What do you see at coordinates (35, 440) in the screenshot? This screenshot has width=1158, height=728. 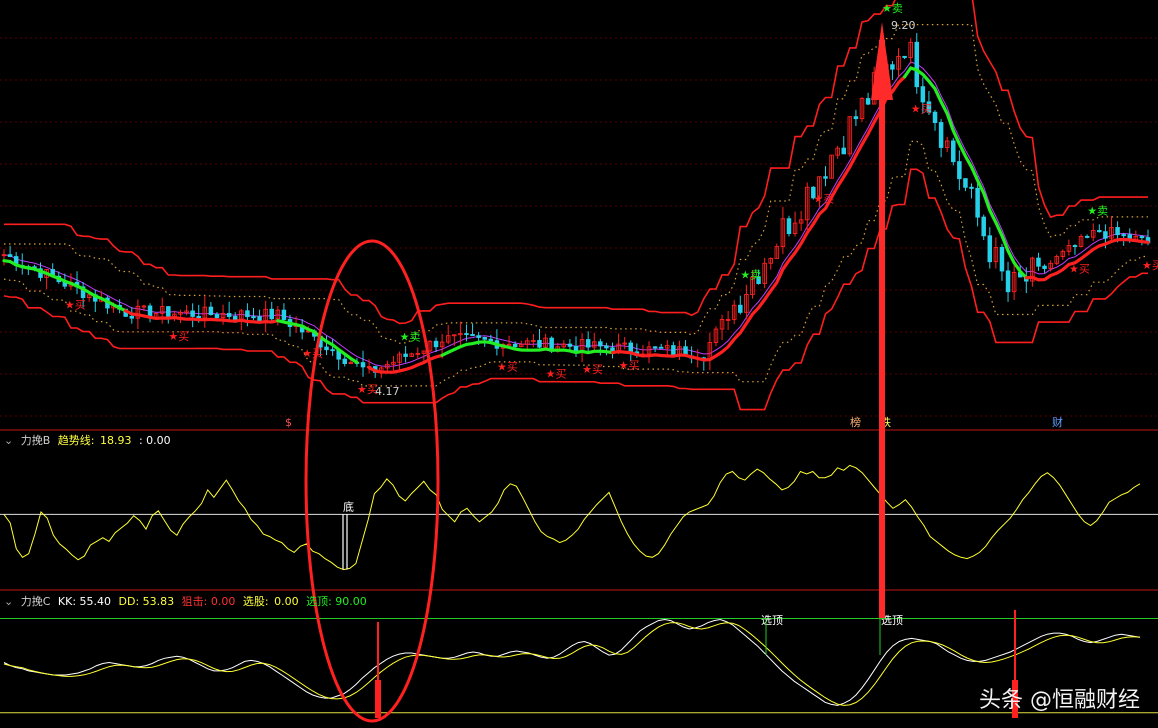 I see `panel2-name: 力挽B` at bounding box center [35, 440].